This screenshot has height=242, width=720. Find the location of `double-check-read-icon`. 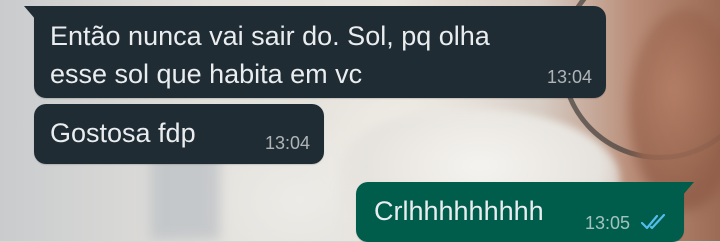

double-check-read-icon is located at coordinates (653, 221).